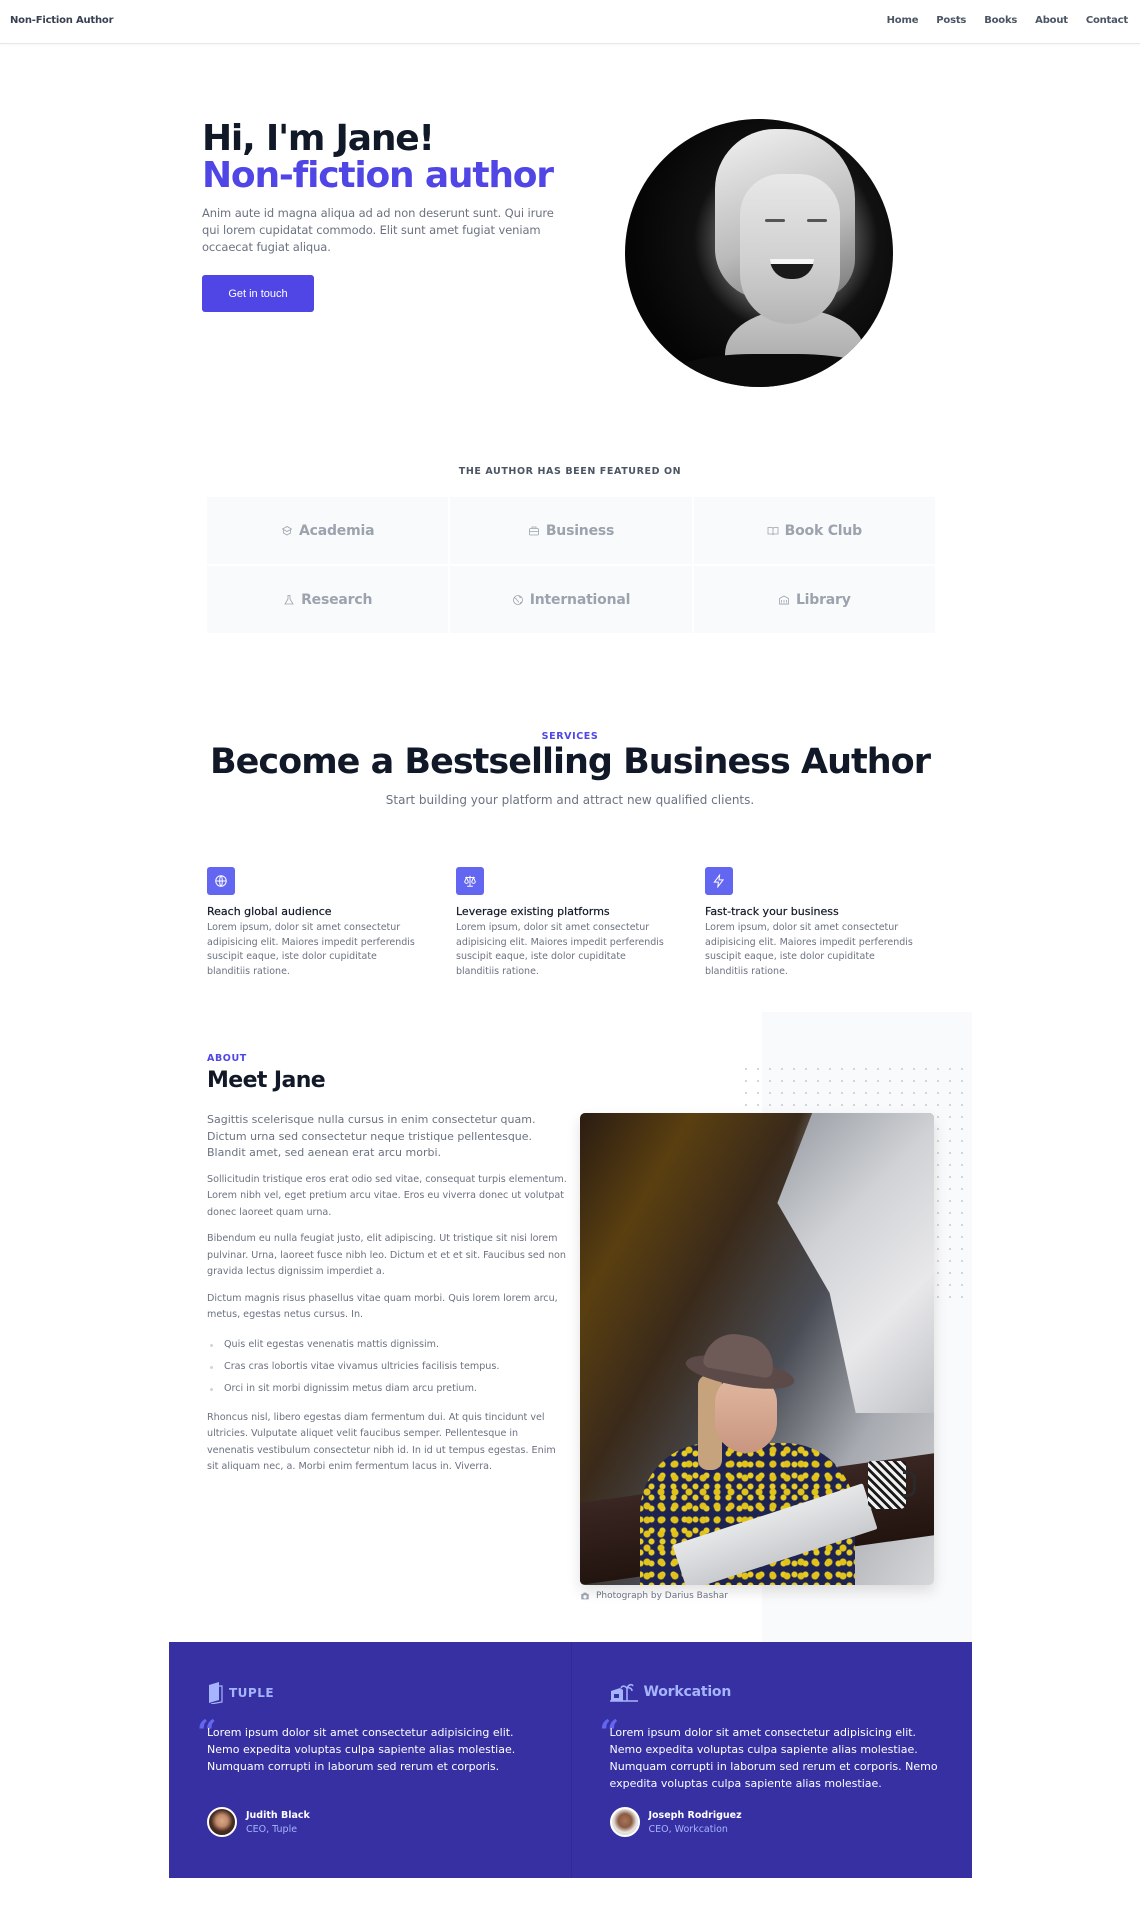 The width and height of the screenshot is (1140, 1910). Describe the element at coordinates (580, 530) in the screenshot. I see `featured-item-label: Business` at that location.